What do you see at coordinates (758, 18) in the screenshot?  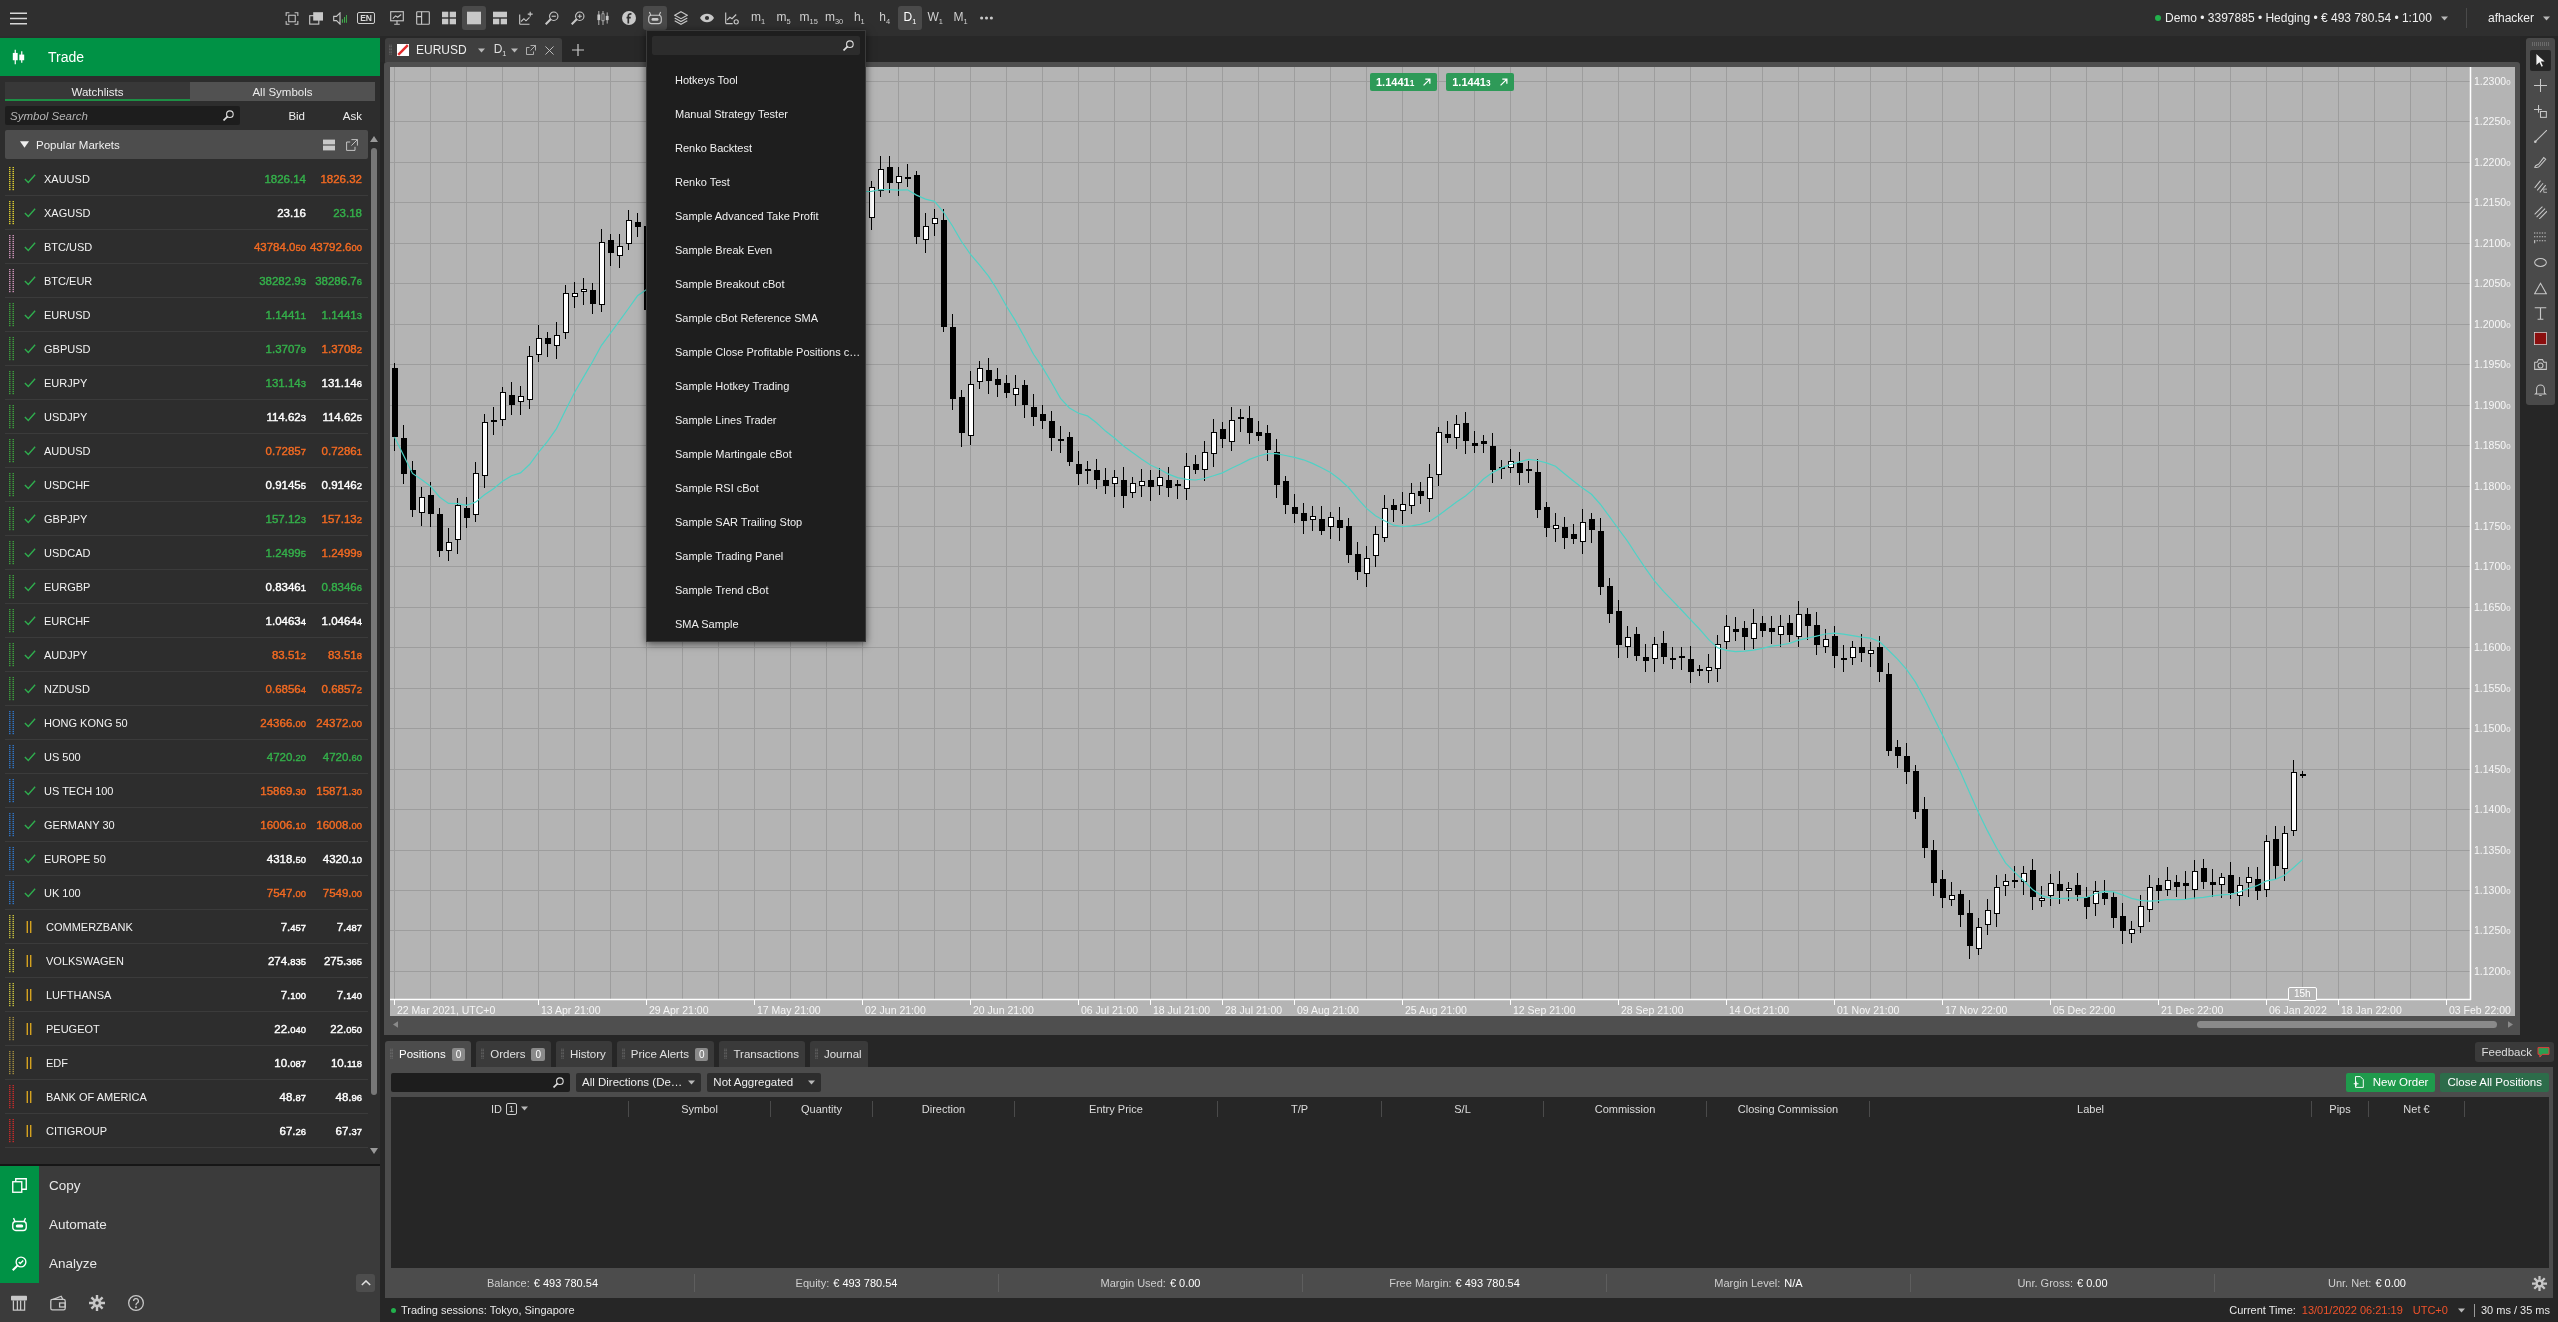 I see `timeframe-button: m$_{1}$` at bounding box center [758, 18].